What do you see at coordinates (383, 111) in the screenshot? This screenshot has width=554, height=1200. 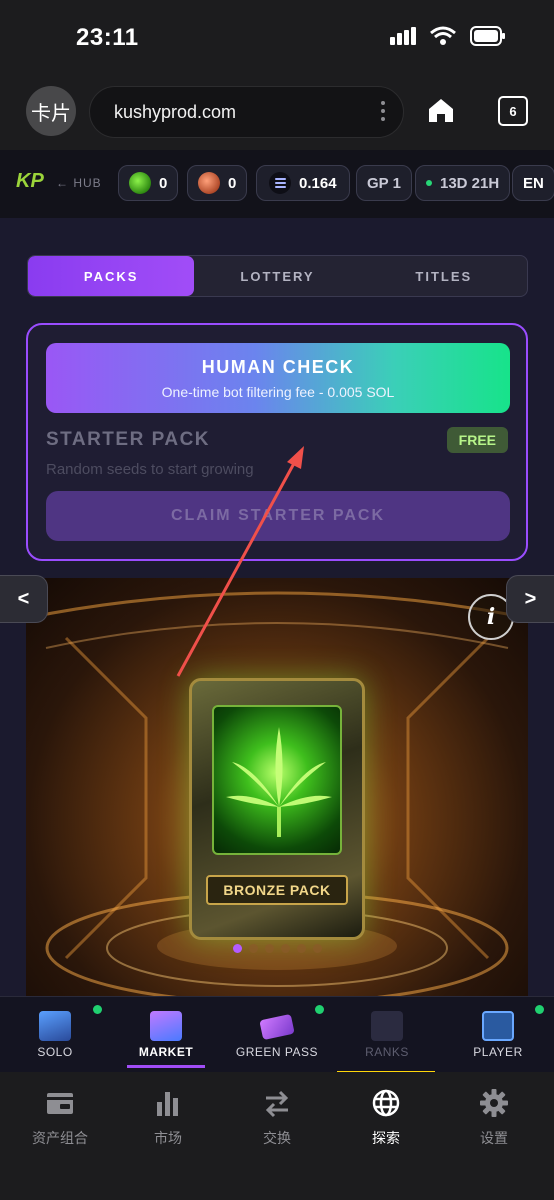 I see `more-icon` at bounding box center [383, 111].